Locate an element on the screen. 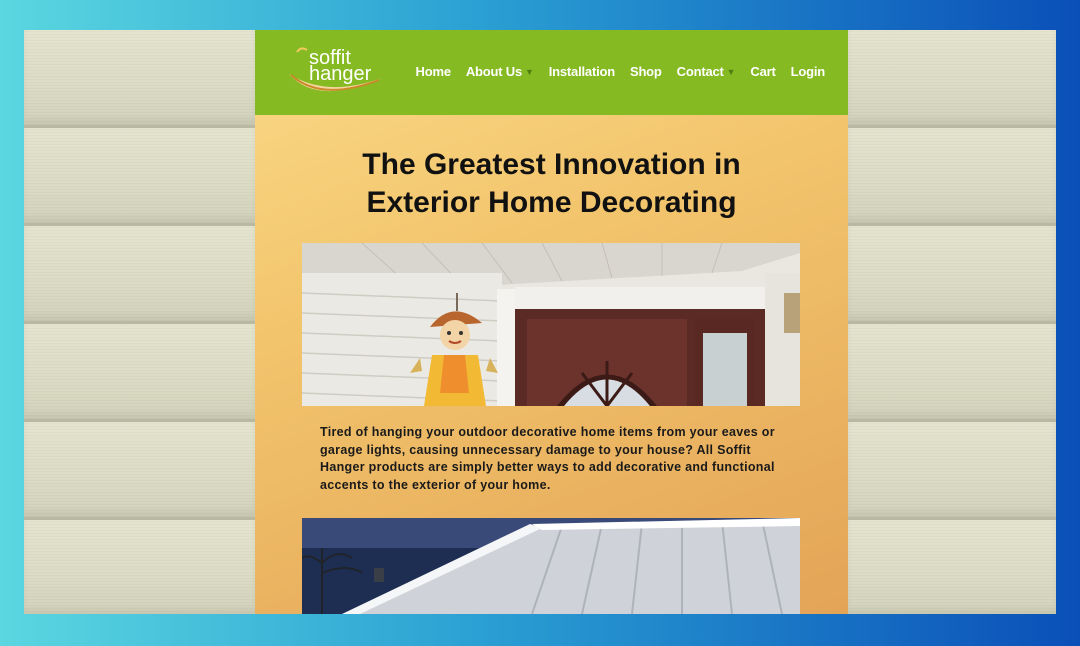  nav-home-label: Home is located at coordinates (433, 71).